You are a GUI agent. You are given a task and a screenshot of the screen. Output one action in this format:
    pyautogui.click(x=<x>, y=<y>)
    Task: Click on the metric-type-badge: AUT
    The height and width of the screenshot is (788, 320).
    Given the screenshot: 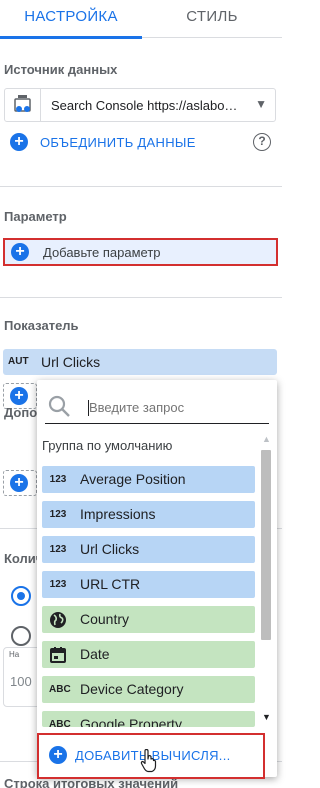 What is the action you would take?
    pyautogui.click(x=18, y=361)
    